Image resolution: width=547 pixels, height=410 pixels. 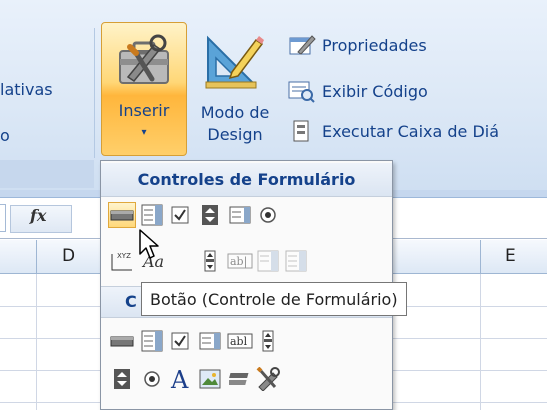 I want to click on form-combo-list-edit-control, so click(x=268, y=261).